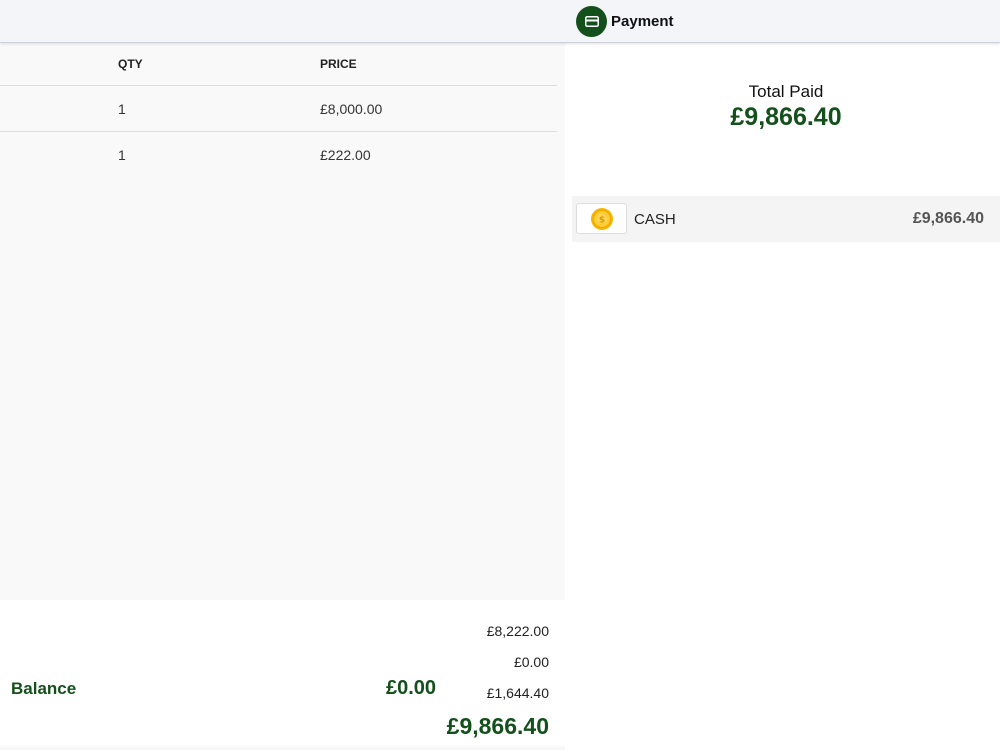 The width and height of the screenshot is (1000, 750). Describe the element at coordinates (591, 21) in the screenshot. I see `card-icon` at that location.